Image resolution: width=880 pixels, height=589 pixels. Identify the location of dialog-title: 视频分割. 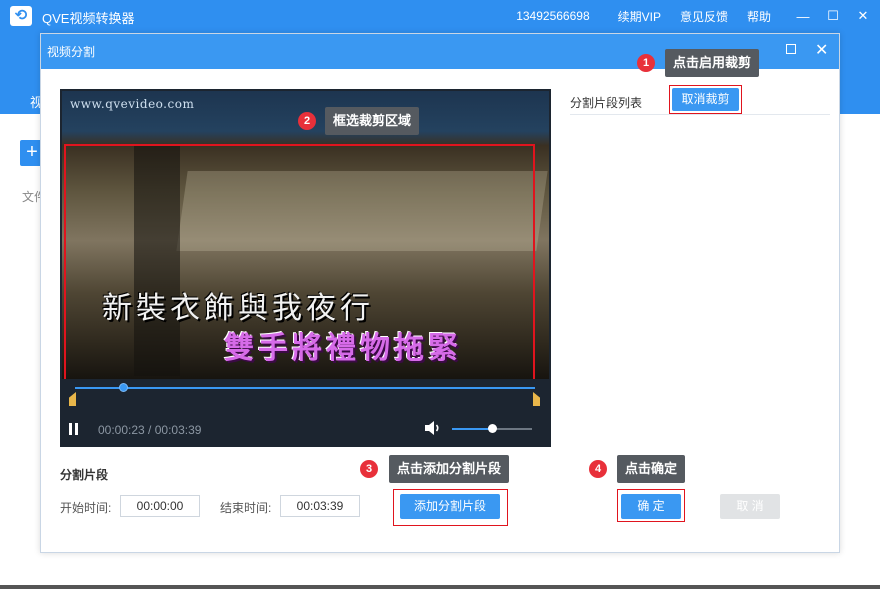
(71, 52).